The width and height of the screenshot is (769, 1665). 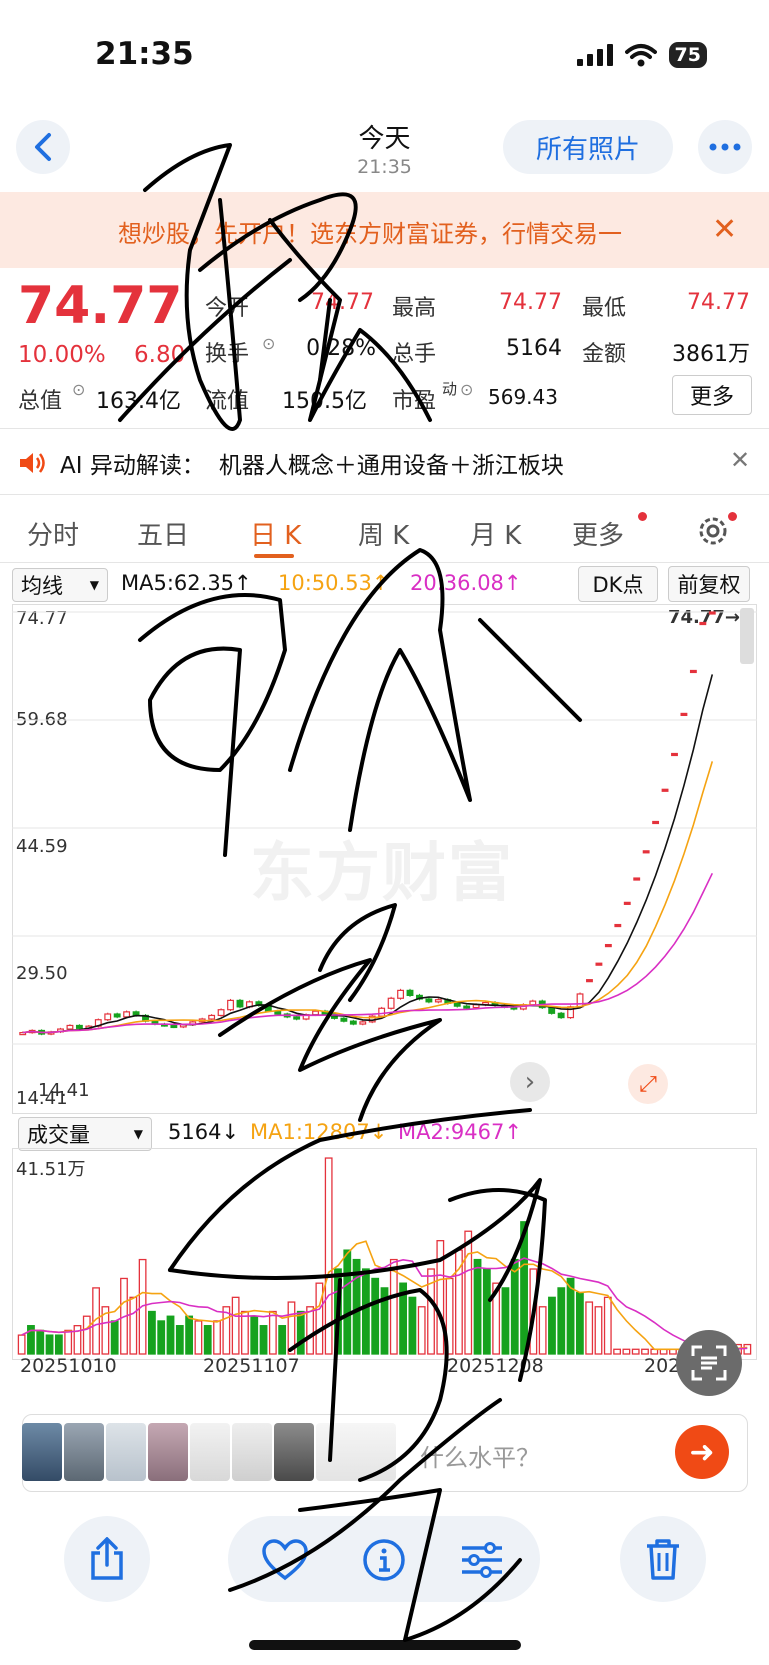 I want to click on dk-point-button: DK点, so click(x=618, y=584).